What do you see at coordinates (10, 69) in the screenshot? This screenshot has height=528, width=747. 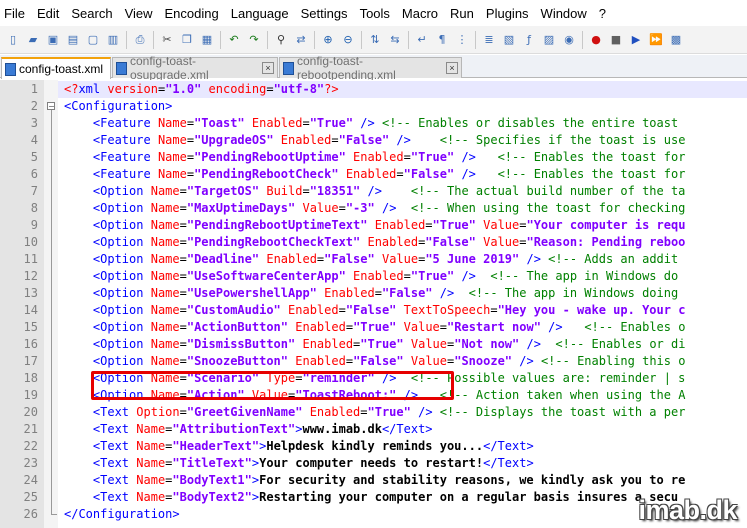 I see `file-icon` at bounding box center [10, 69].